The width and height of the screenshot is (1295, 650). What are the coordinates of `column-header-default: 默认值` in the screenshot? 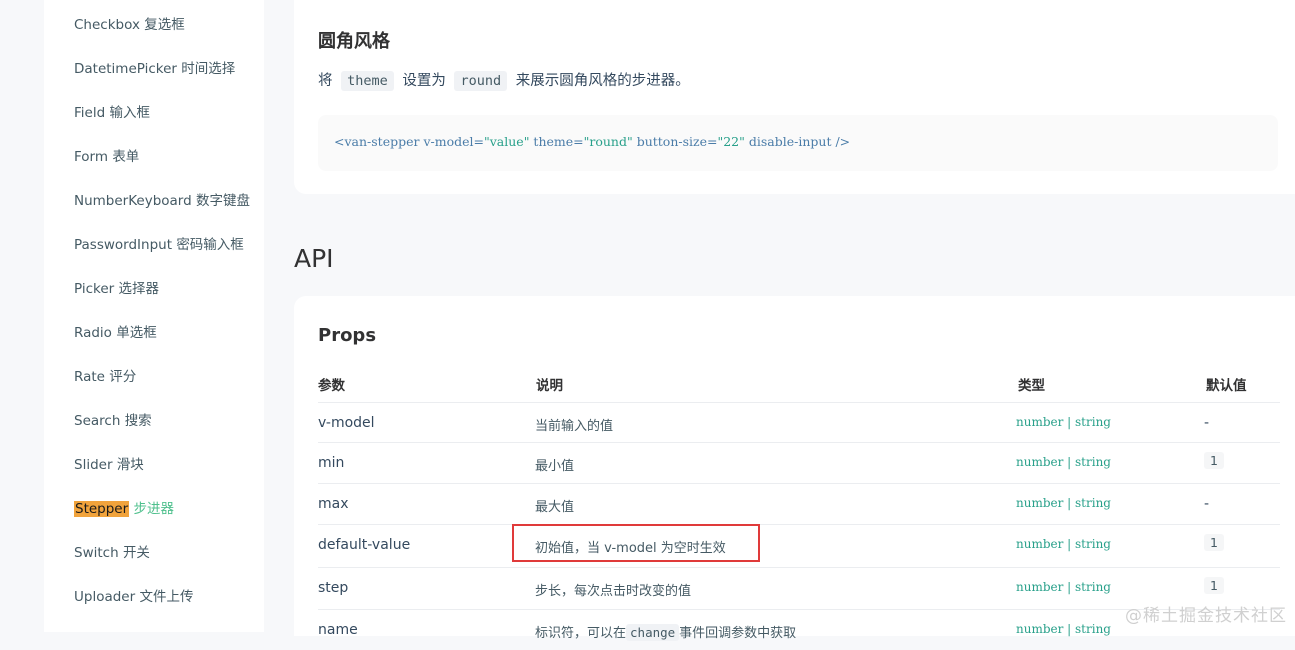 It's located at (1226, 386).